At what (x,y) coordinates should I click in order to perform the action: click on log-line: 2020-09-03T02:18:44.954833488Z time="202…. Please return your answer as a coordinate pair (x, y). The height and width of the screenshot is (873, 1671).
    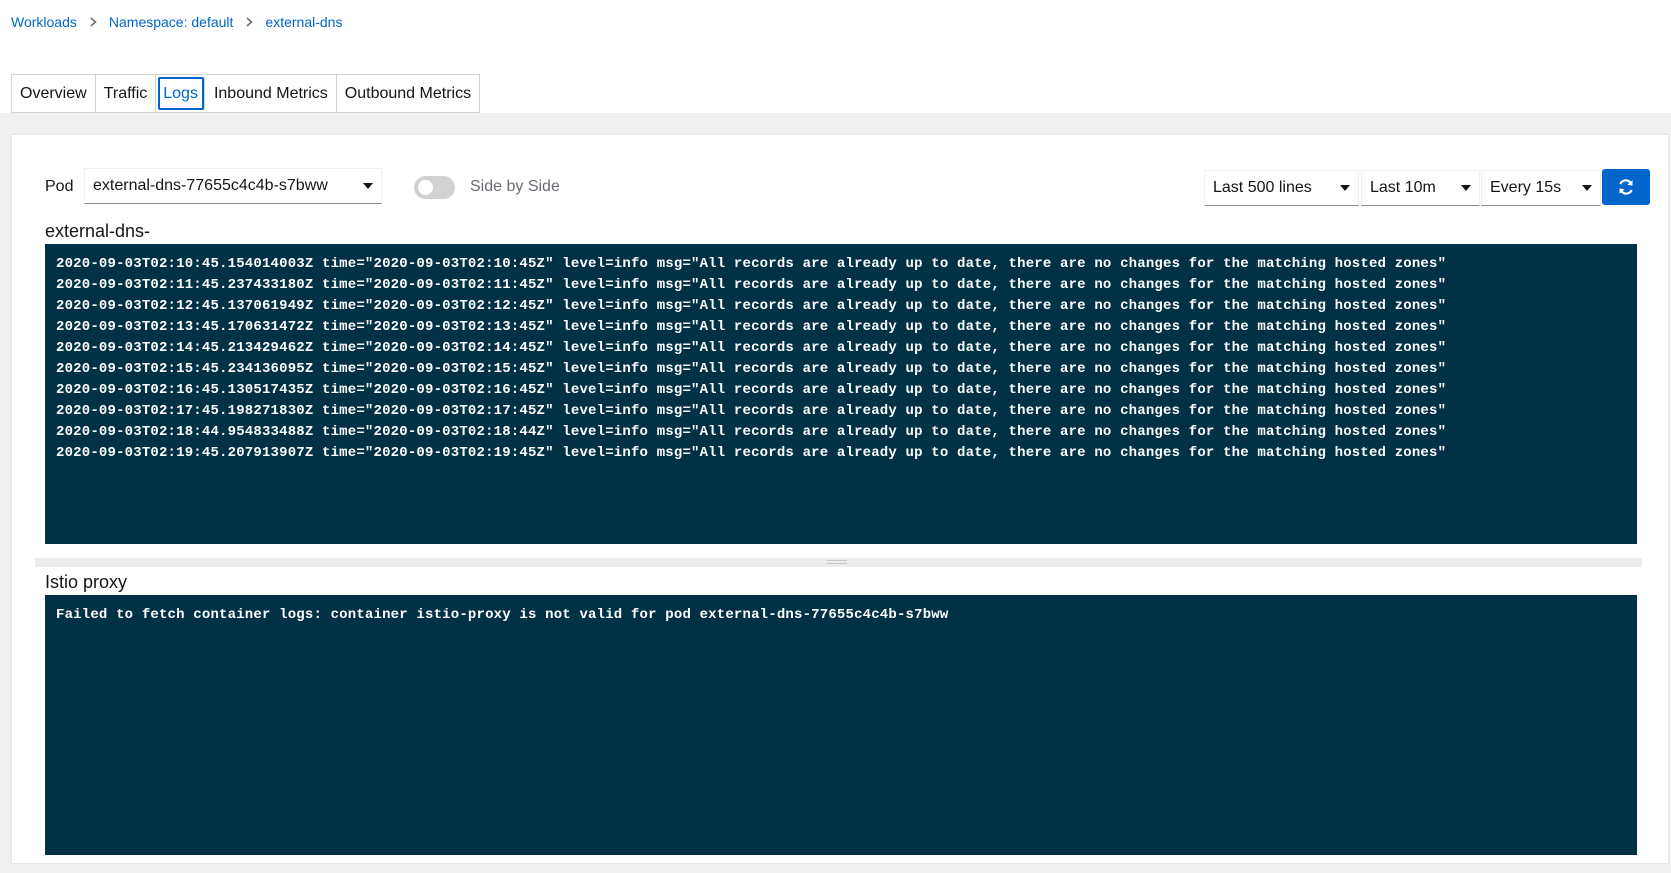
    Looking at the image, I should click on (751, 432).